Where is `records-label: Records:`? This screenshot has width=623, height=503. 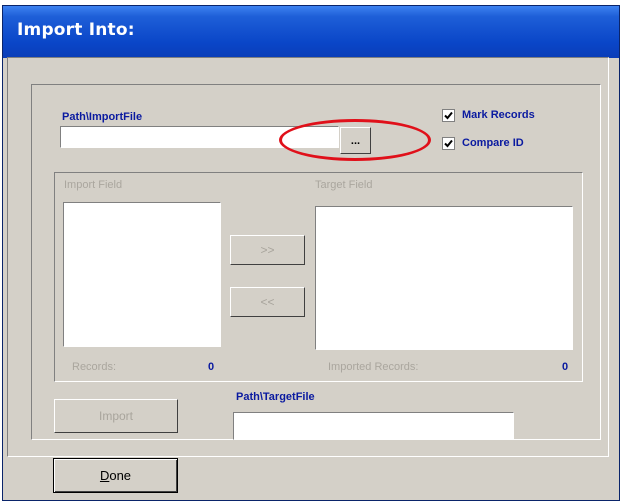 records-label: Records: is located at coordinates (94, 367).